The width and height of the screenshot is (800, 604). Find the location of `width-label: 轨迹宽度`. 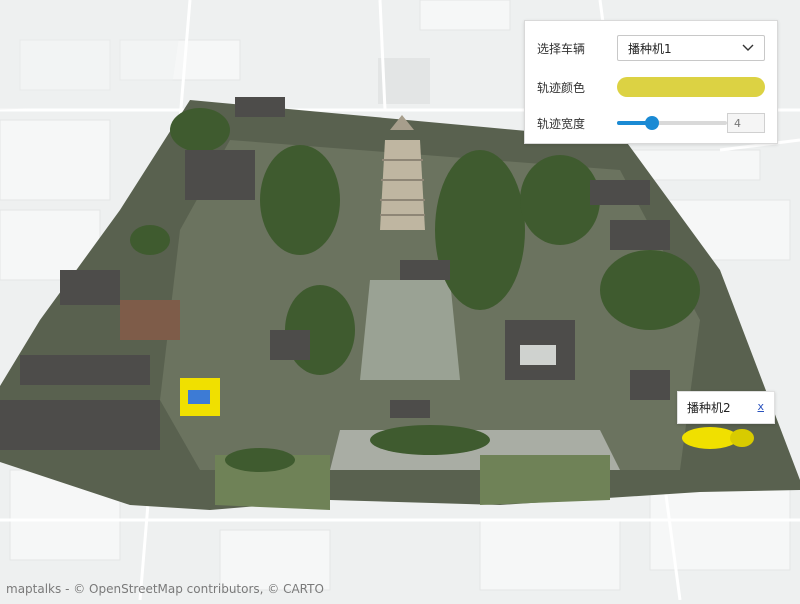

width-label: 轨迹宽度 is located at coordinates (561, 123).